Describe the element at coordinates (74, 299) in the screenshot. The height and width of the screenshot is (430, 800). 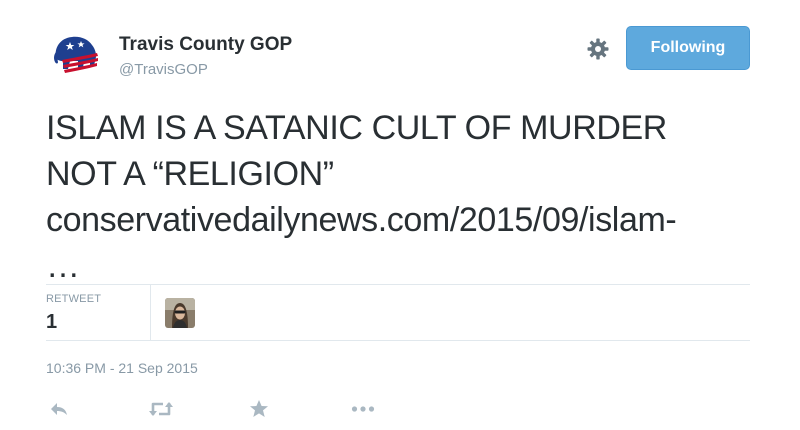
I see `retweet-label: RETWEET` at that location.